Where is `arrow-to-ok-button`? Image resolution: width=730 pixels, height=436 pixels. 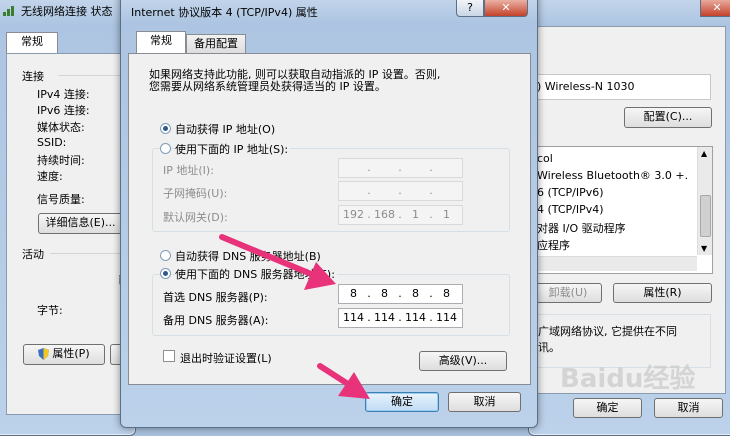 arrow-to-ok-button is located at coordinates (343, 381).